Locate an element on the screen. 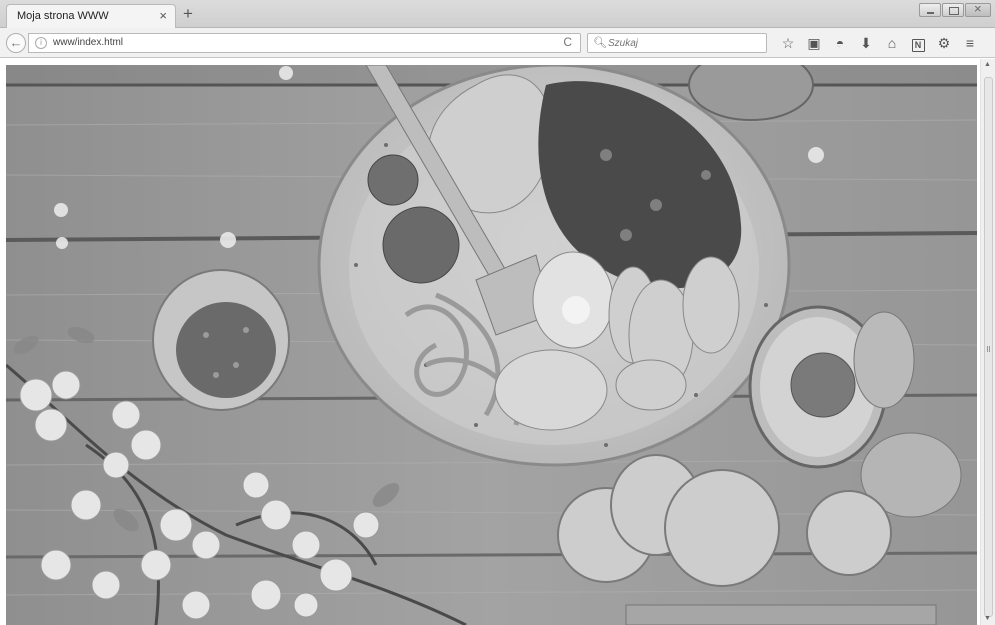  download-icon-glyph: ⬇ is located at coordinates (866, 43).